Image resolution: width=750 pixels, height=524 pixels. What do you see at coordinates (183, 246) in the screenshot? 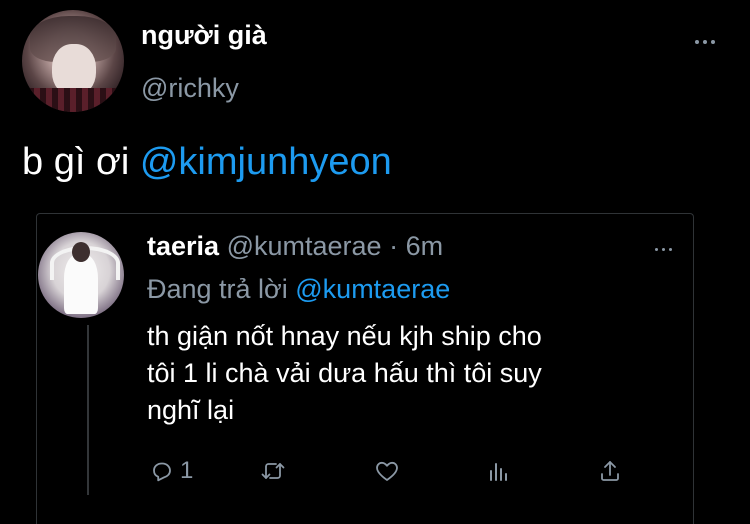
I see `quoted-display-name: taeria` at bounding box center [183, 246].